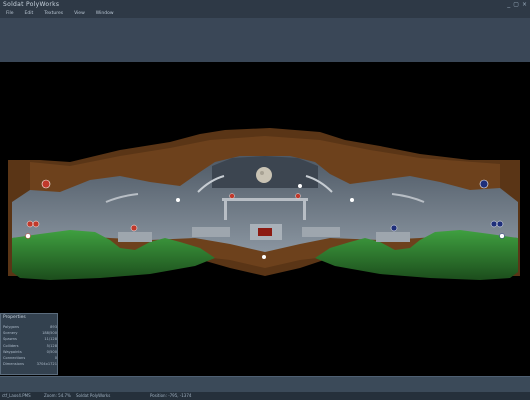 The width and height of the screenshot is (530, 400). I want to click on moon-scenery, so click(264, 175).